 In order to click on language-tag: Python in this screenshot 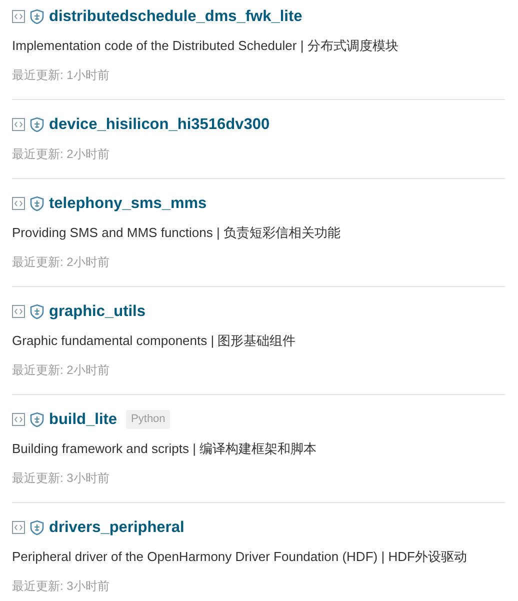, I will do `click(148, 419)`.